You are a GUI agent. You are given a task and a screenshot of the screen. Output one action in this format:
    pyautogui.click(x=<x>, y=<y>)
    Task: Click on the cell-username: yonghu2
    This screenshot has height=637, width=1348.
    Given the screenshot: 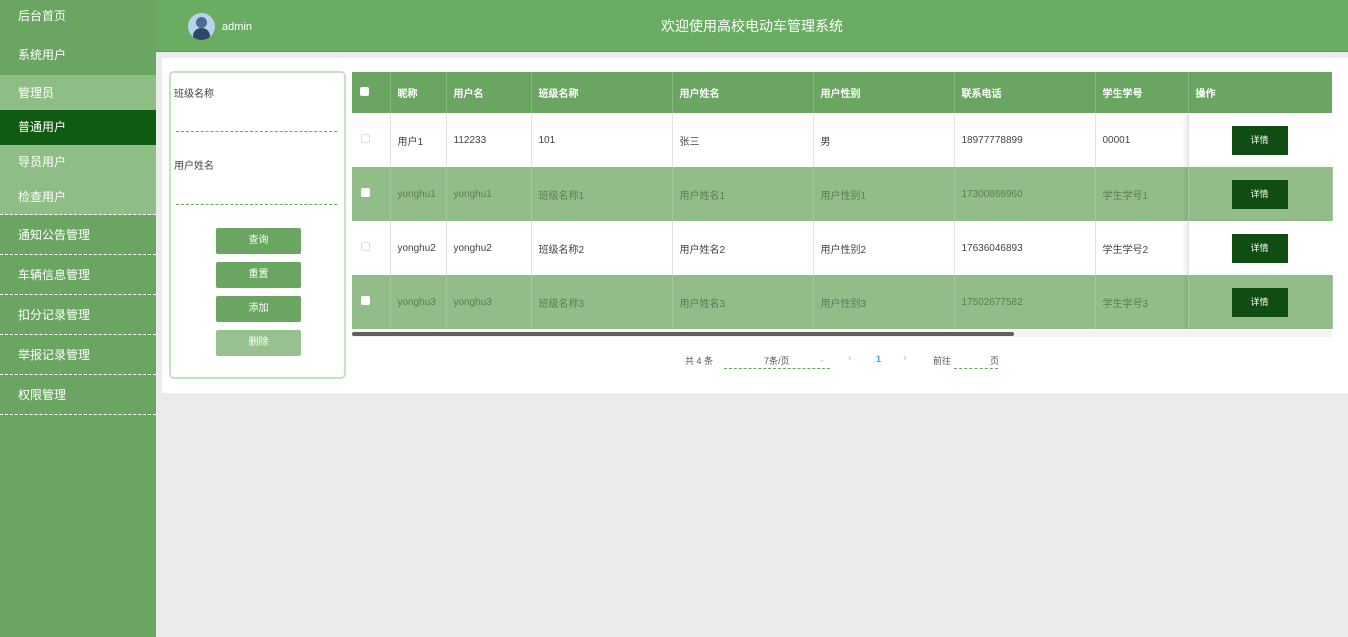 What is the action you would take?
    pyautogui.click(x=489, y=248)
    